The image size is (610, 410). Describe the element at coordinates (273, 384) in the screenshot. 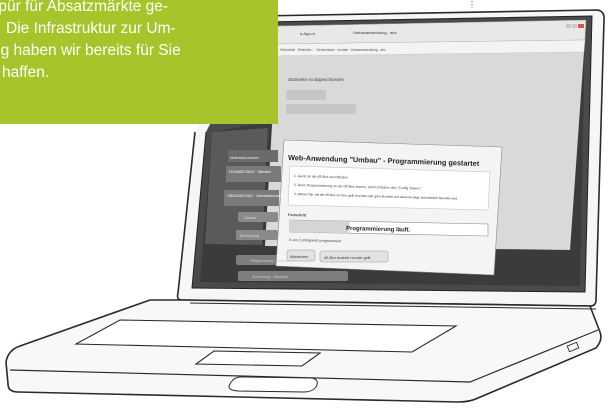

I see `front-notch` at that location.